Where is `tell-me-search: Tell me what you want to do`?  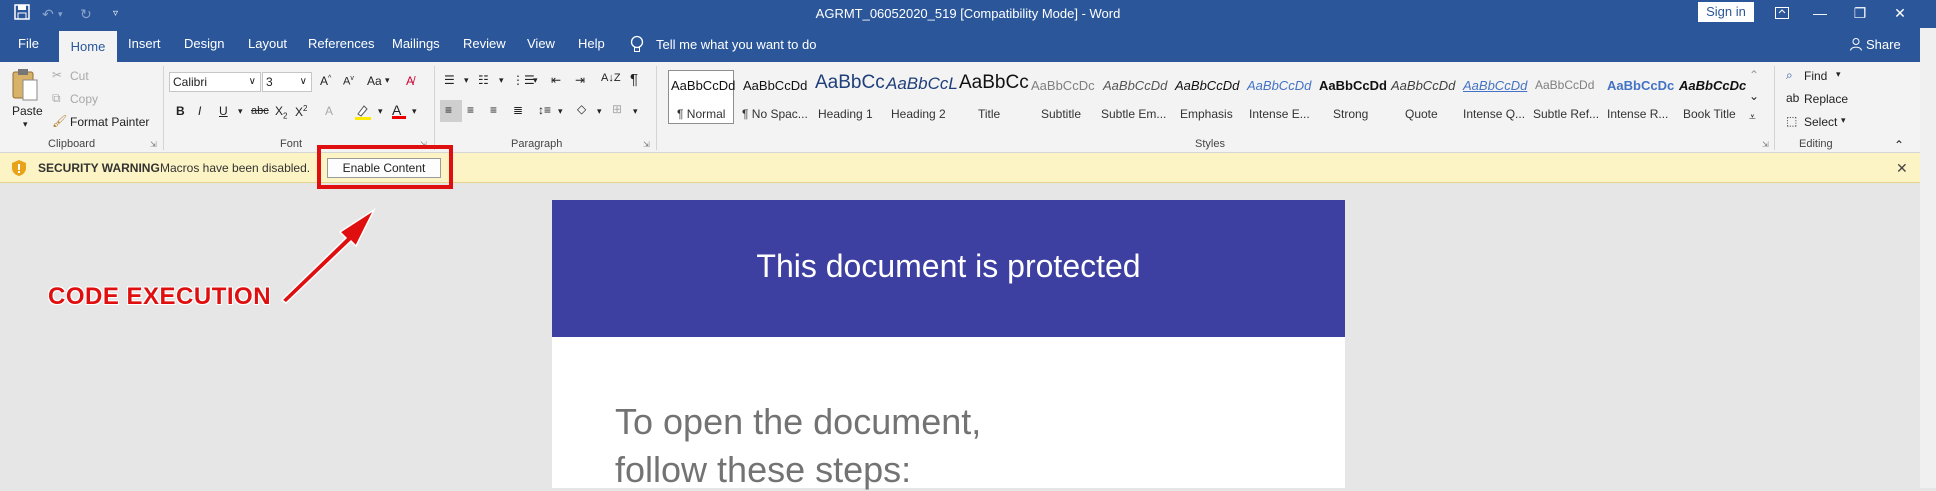
tell-me-search: Tell me what you want to do is located at coordinates (736, 44).